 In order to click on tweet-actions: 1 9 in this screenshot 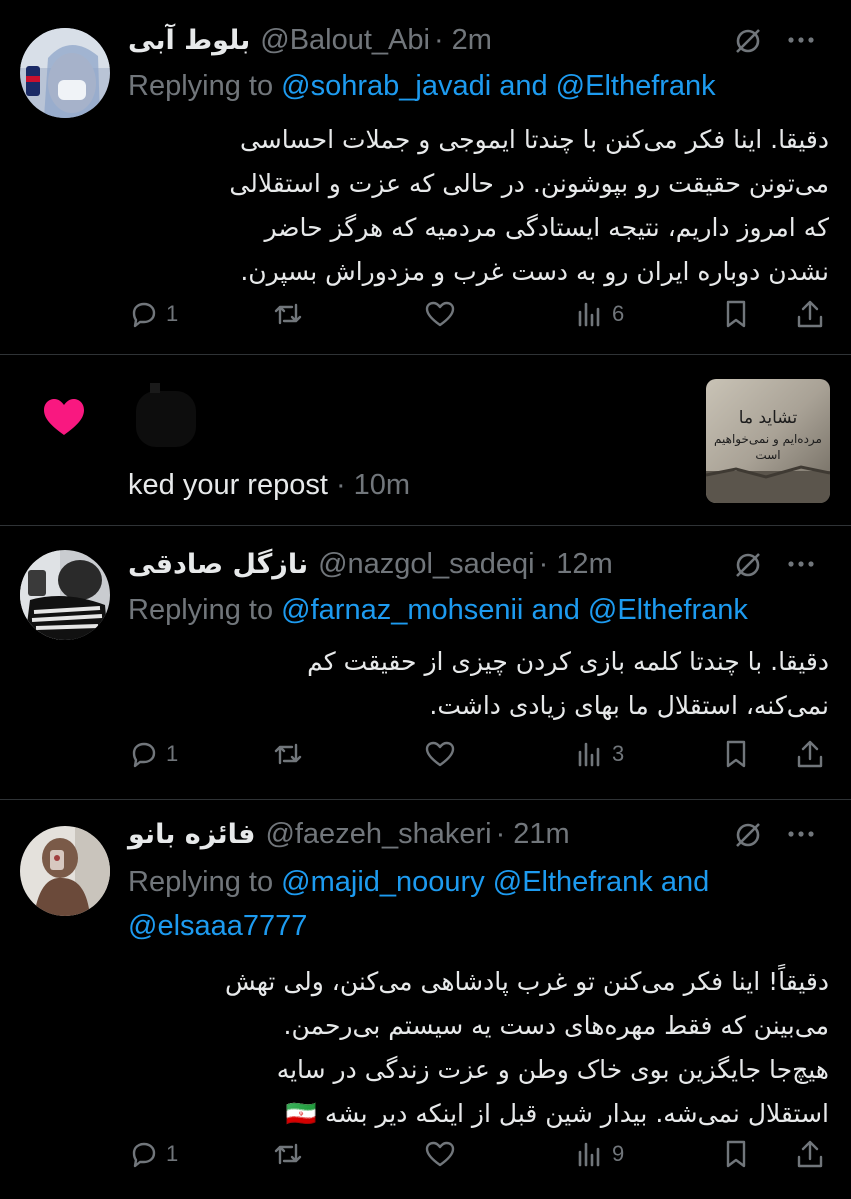, I will do `click(479, 1154)`.